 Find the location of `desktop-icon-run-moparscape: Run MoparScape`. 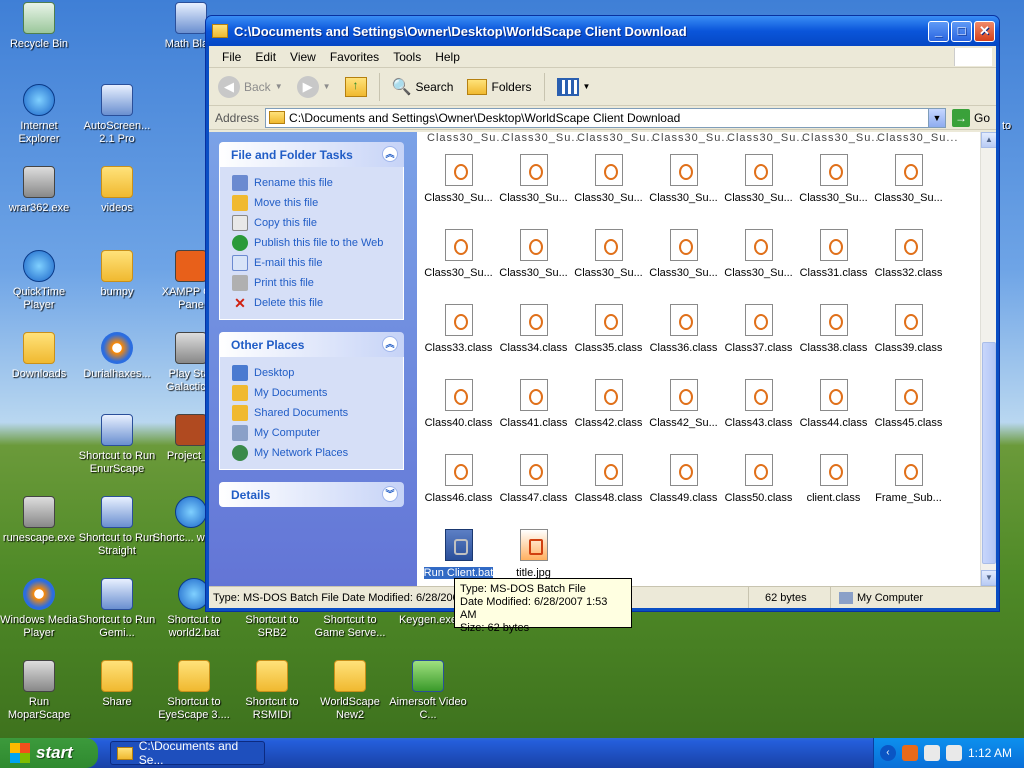

desktop-icon-run-moparscape: Run MoparScape is located at coordinates (39, 691).